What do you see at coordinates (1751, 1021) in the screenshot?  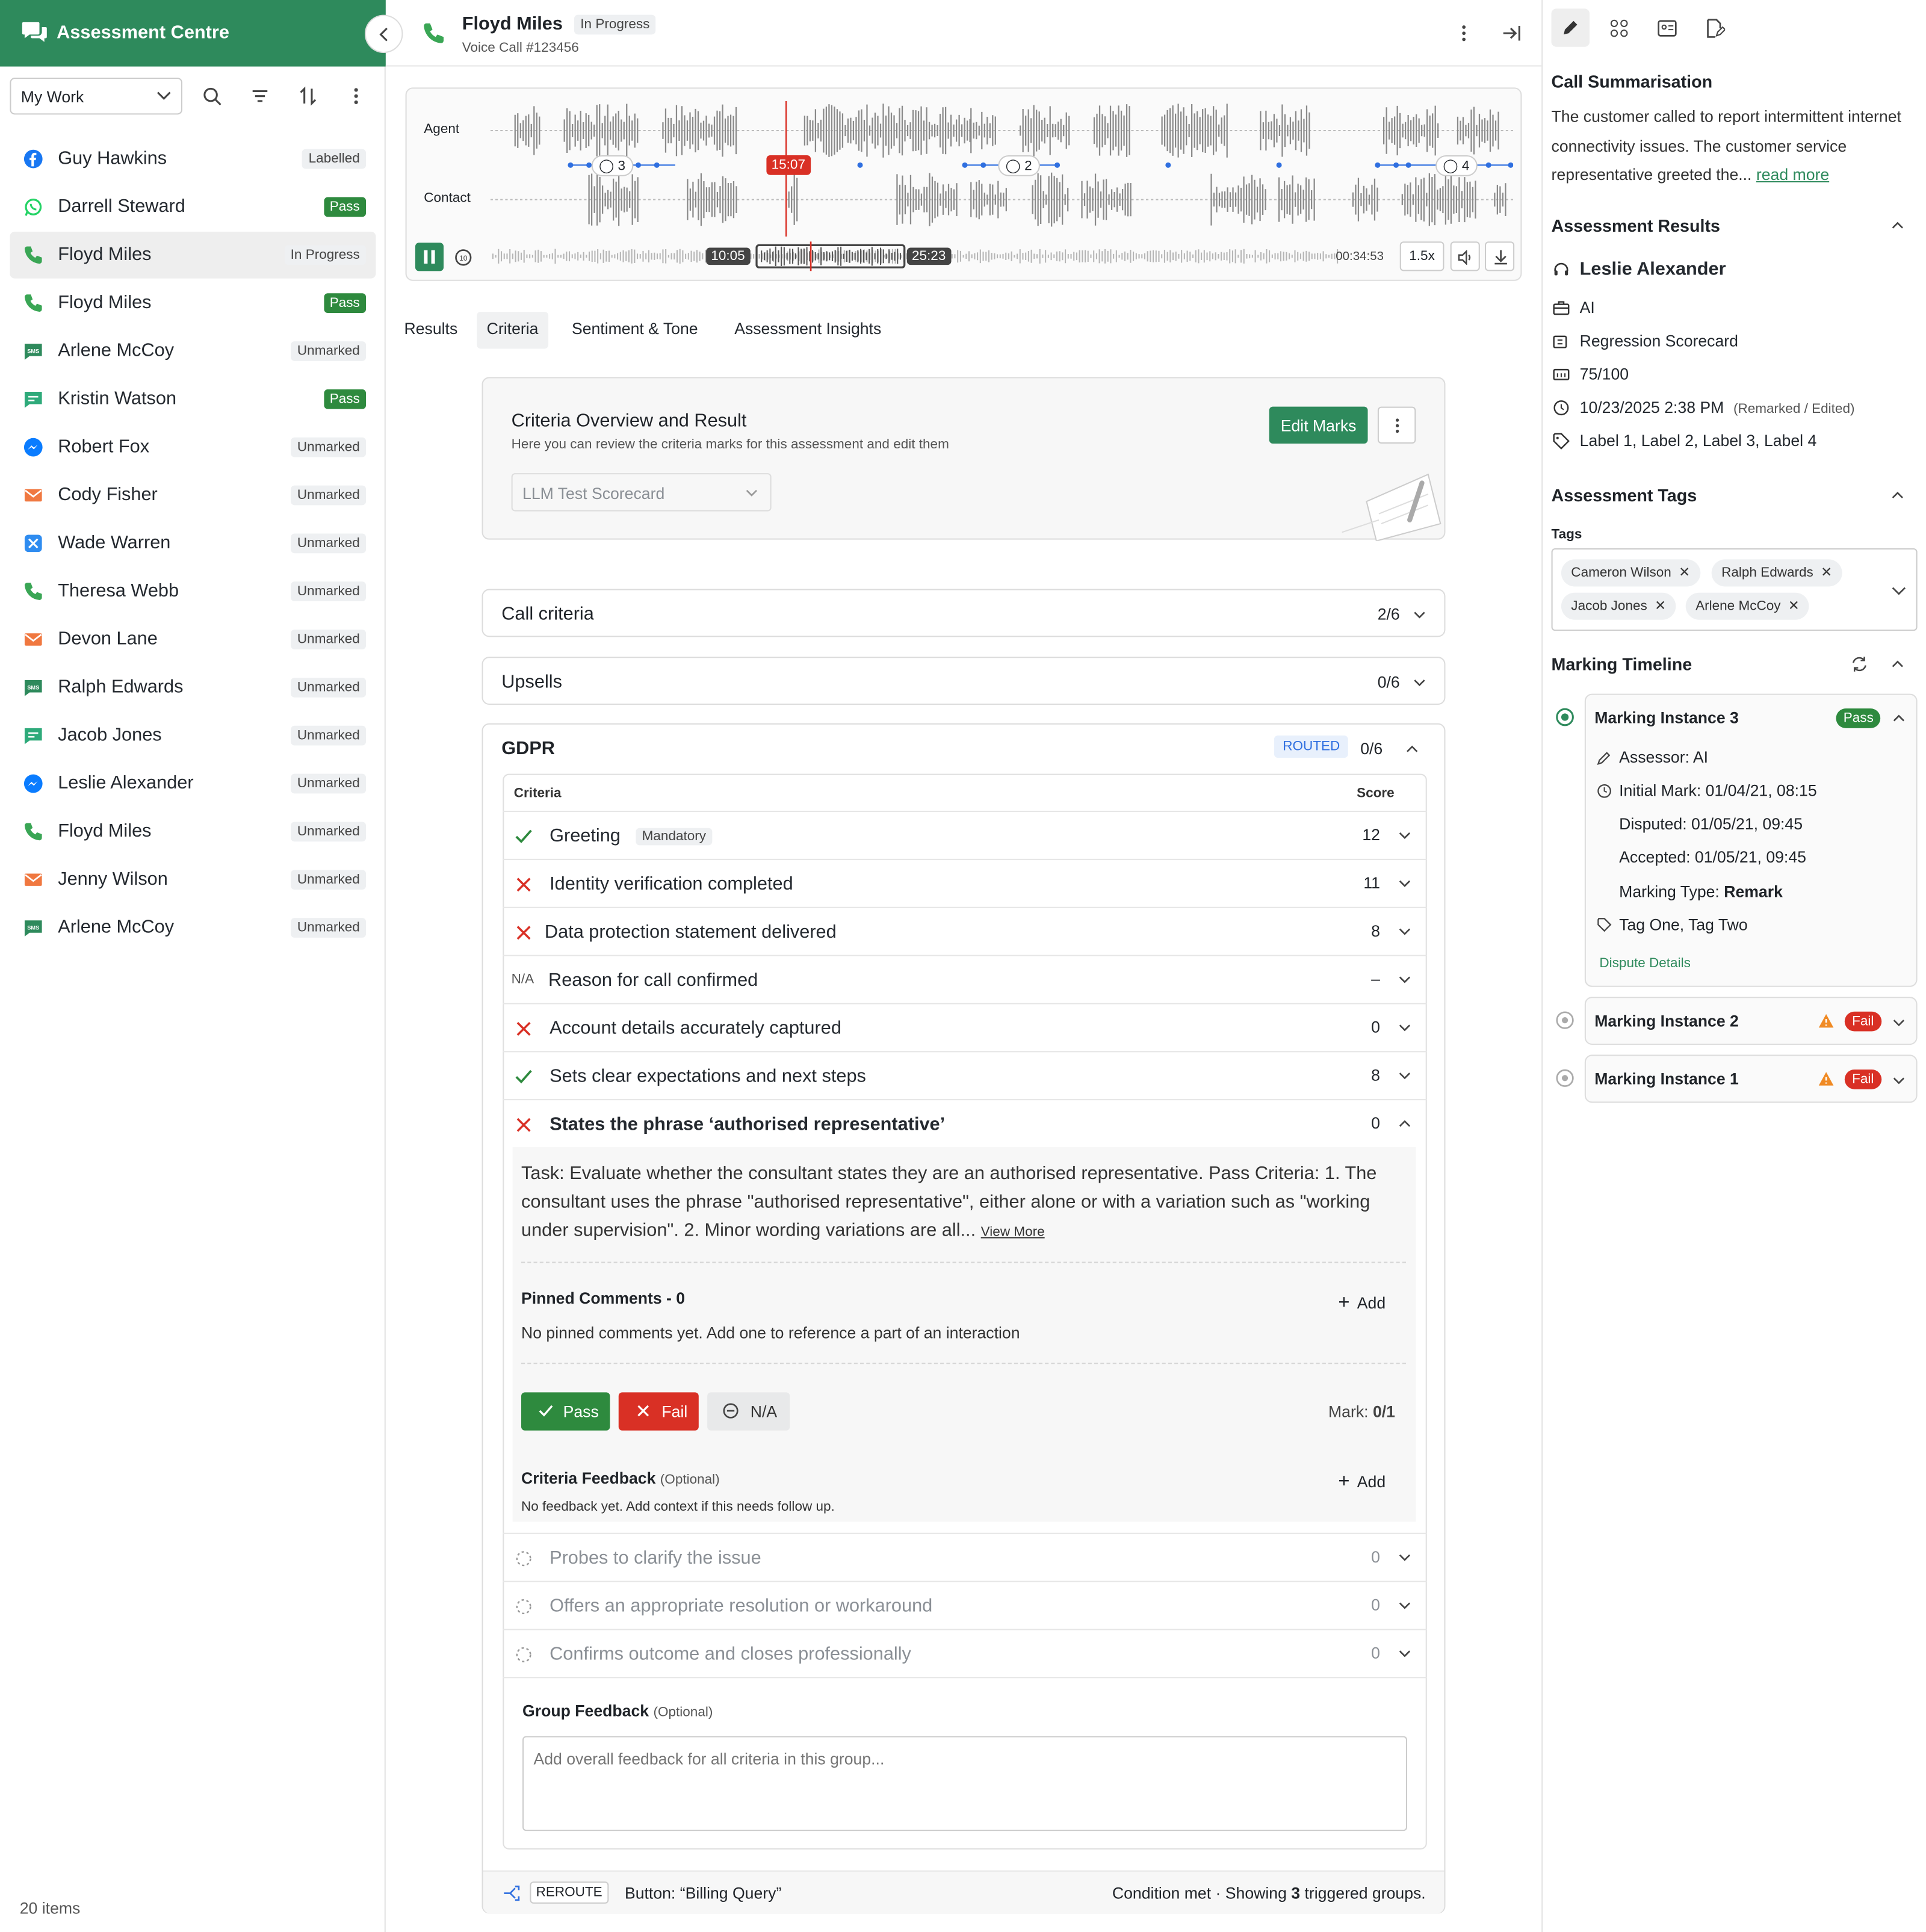 I see `marking-instance-2: Marking Instance 2 Fail` at bounding box center [1751, 1021].